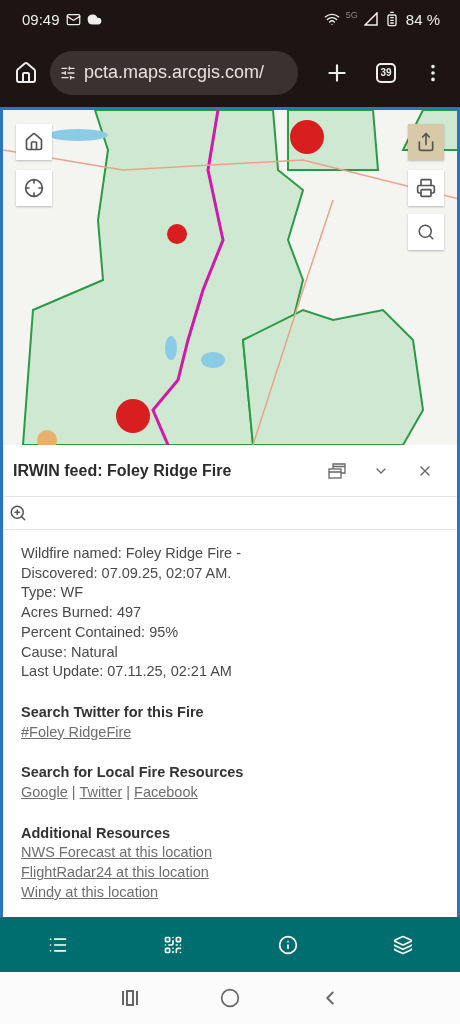 The width and height of the screenshot is (460, 1024). I want to click on section-heading: Additional Resources, so click(96, 833).